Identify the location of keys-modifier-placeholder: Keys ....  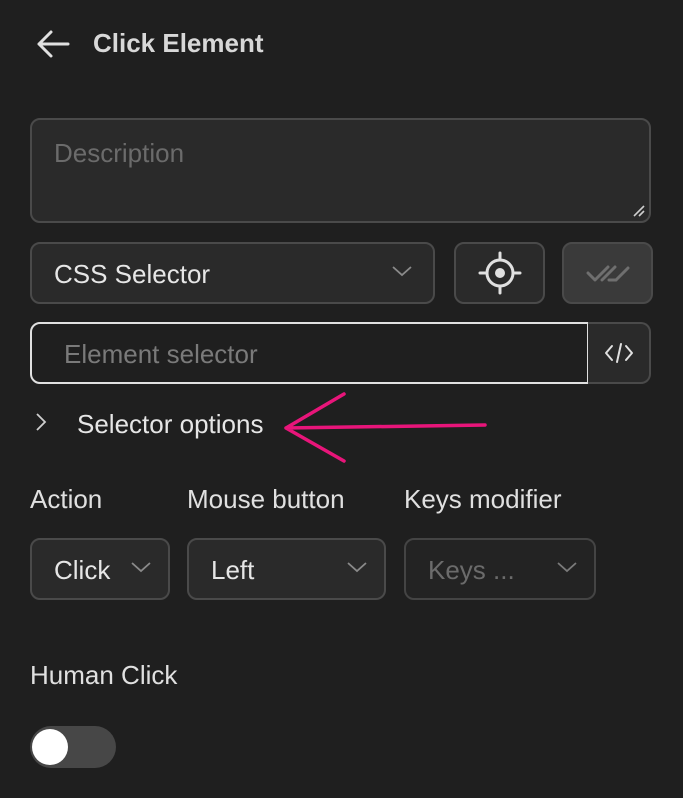
(471, 570).